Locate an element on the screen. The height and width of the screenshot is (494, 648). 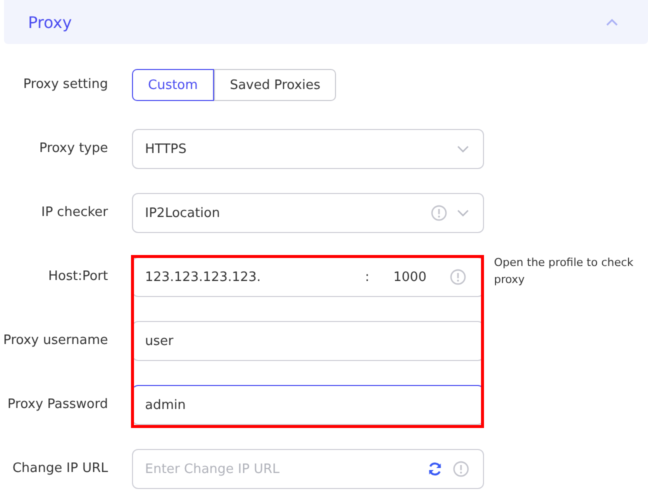
field-label: Proxy setting is located at coordinates (65, 85).